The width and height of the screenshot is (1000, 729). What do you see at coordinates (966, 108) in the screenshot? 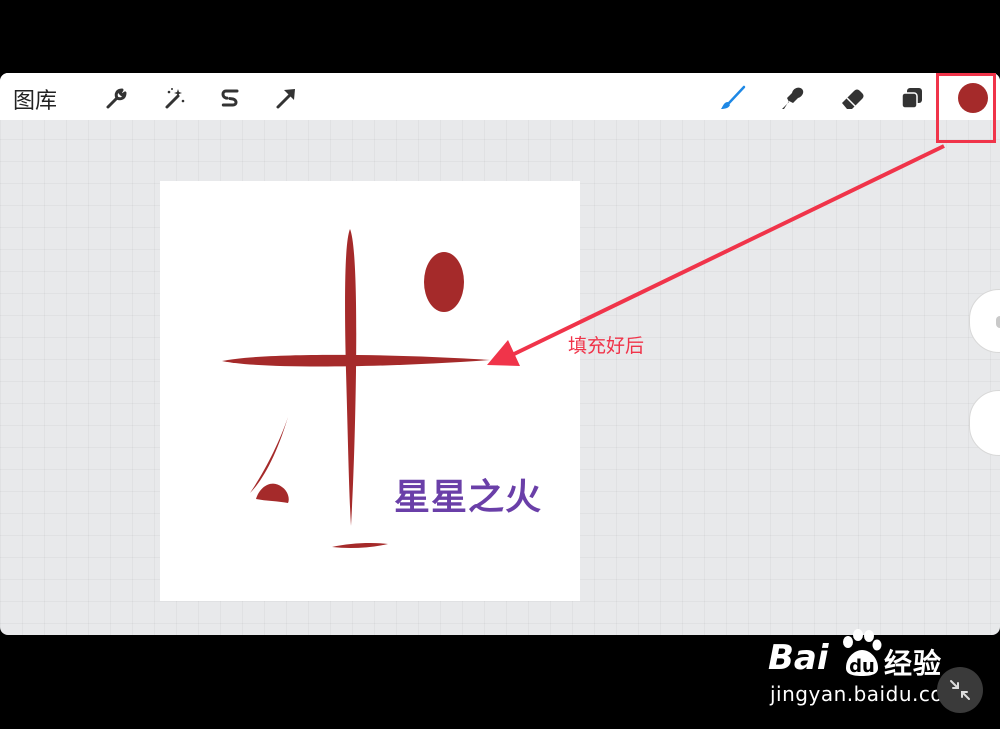
I see `annotation-highlight-box` at bounding box center [966, 108].